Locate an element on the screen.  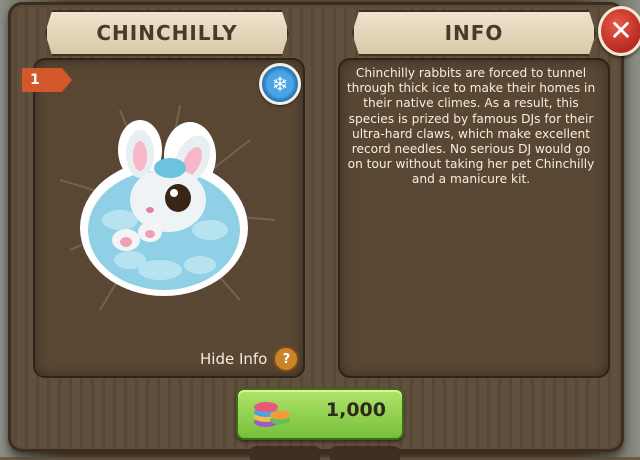
owned-count: 1 is located at coordinates (35, 80).